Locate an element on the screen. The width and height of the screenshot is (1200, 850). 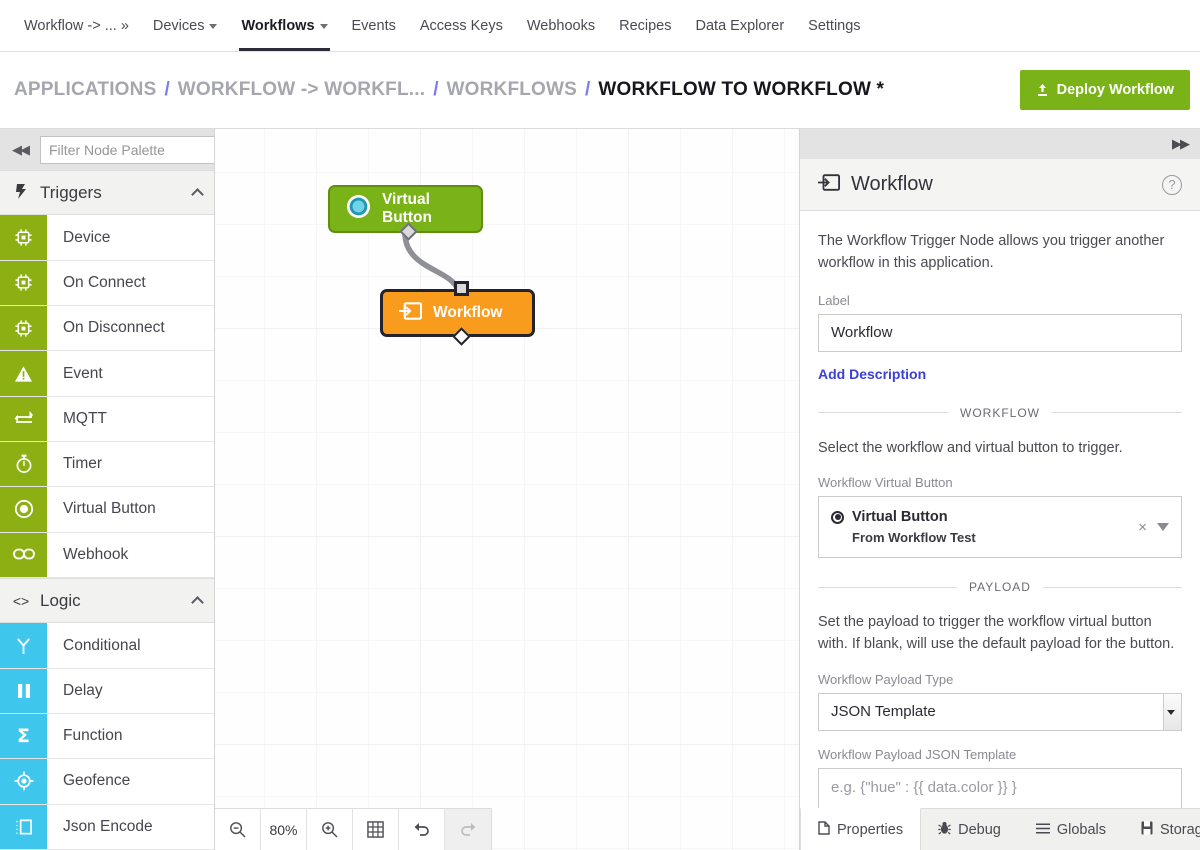
target-icon is located at coordinates (23, 781).